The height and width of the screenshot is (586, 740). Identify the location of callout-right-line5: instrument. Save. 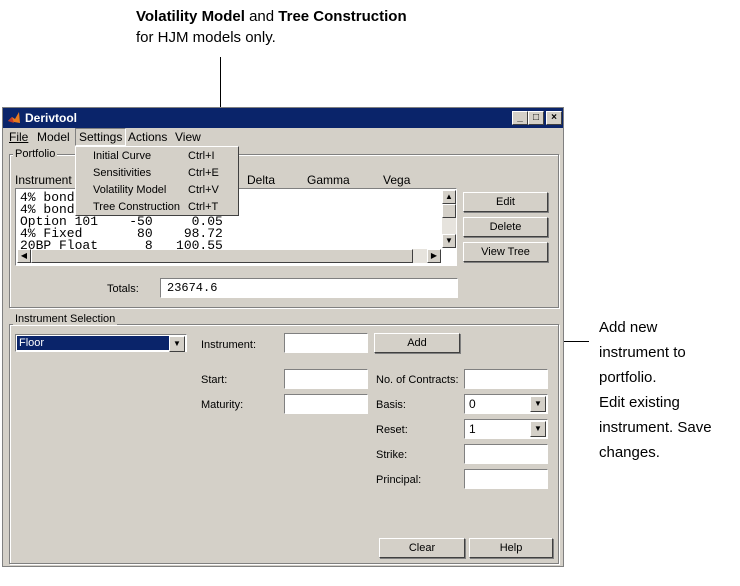
(655, 427).